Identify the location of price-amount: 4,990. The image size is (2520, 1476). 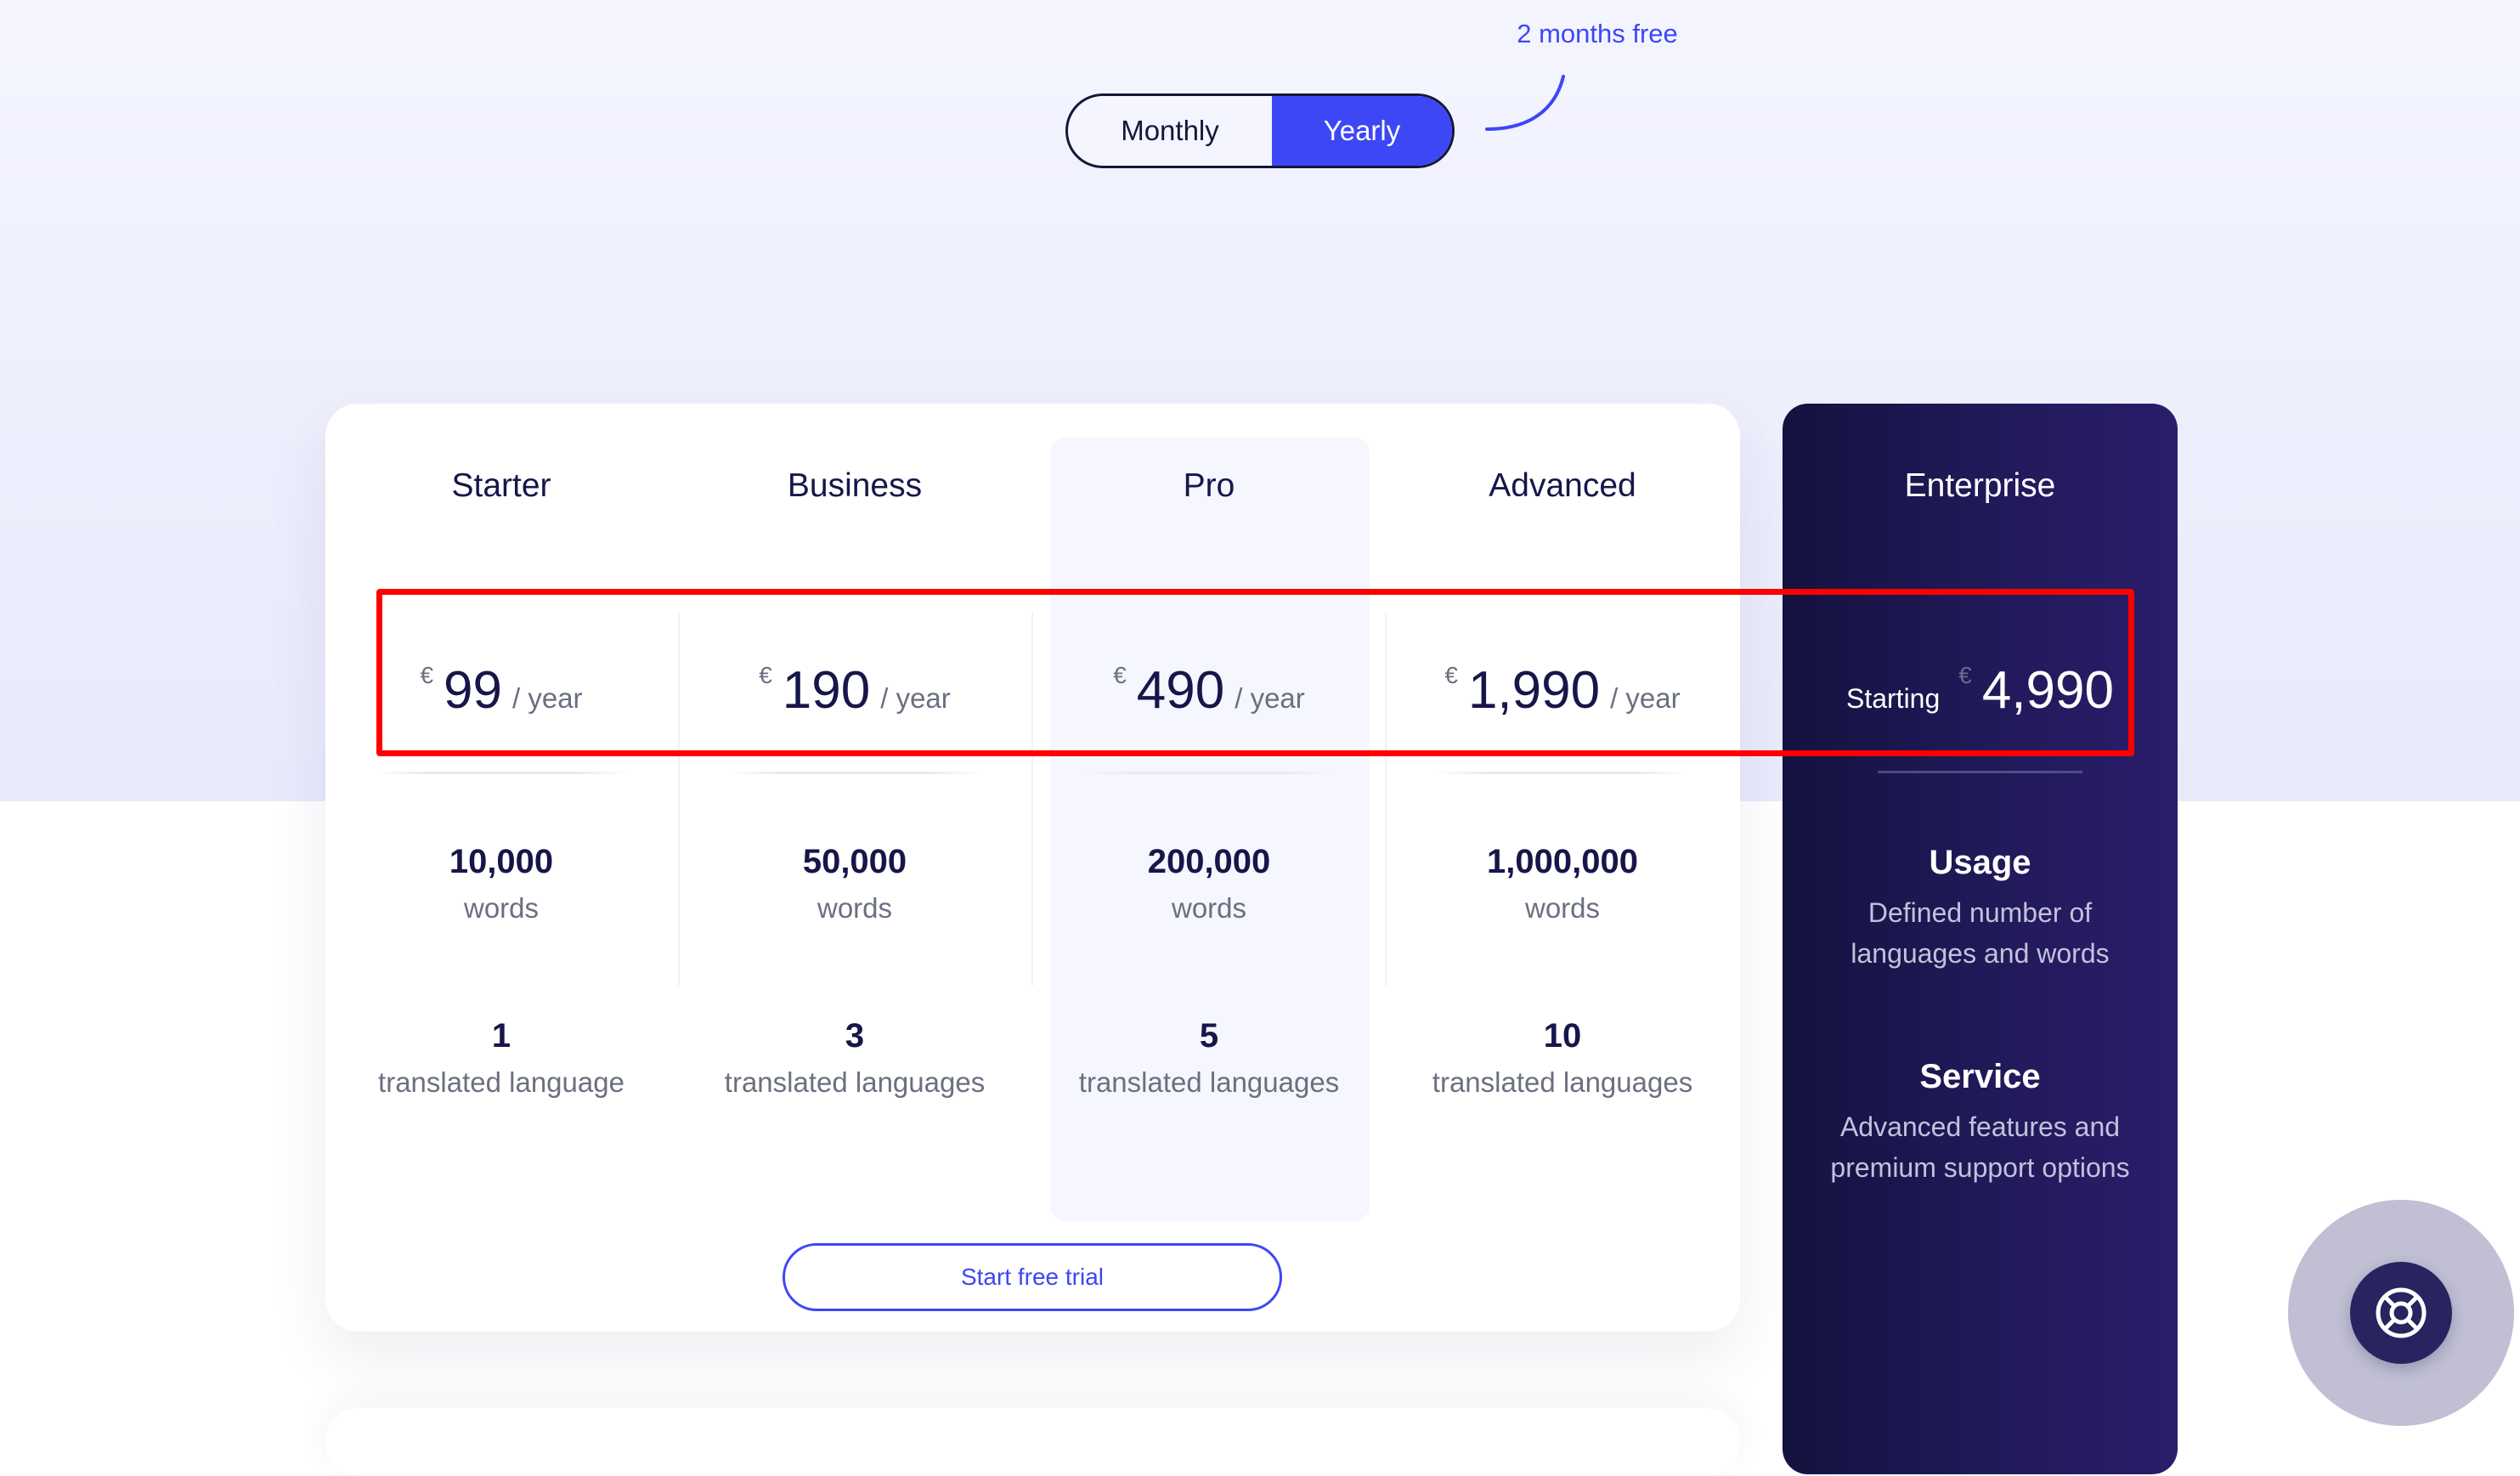
(2048, 690).